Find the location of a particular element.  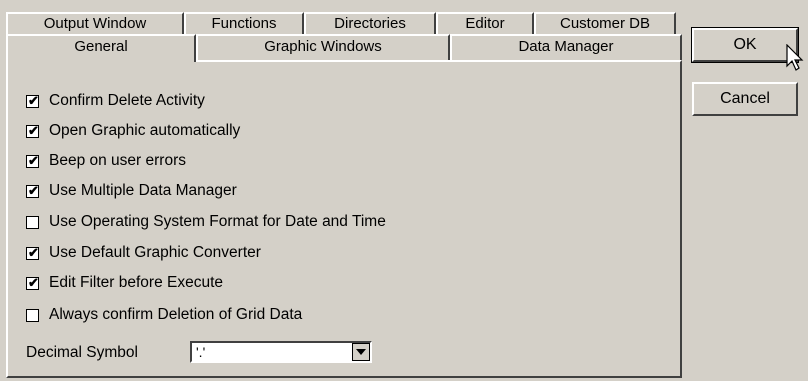

option-open-graphic-automatically: ✔ Open Graphic automatically is located at coordinates (133, 131).